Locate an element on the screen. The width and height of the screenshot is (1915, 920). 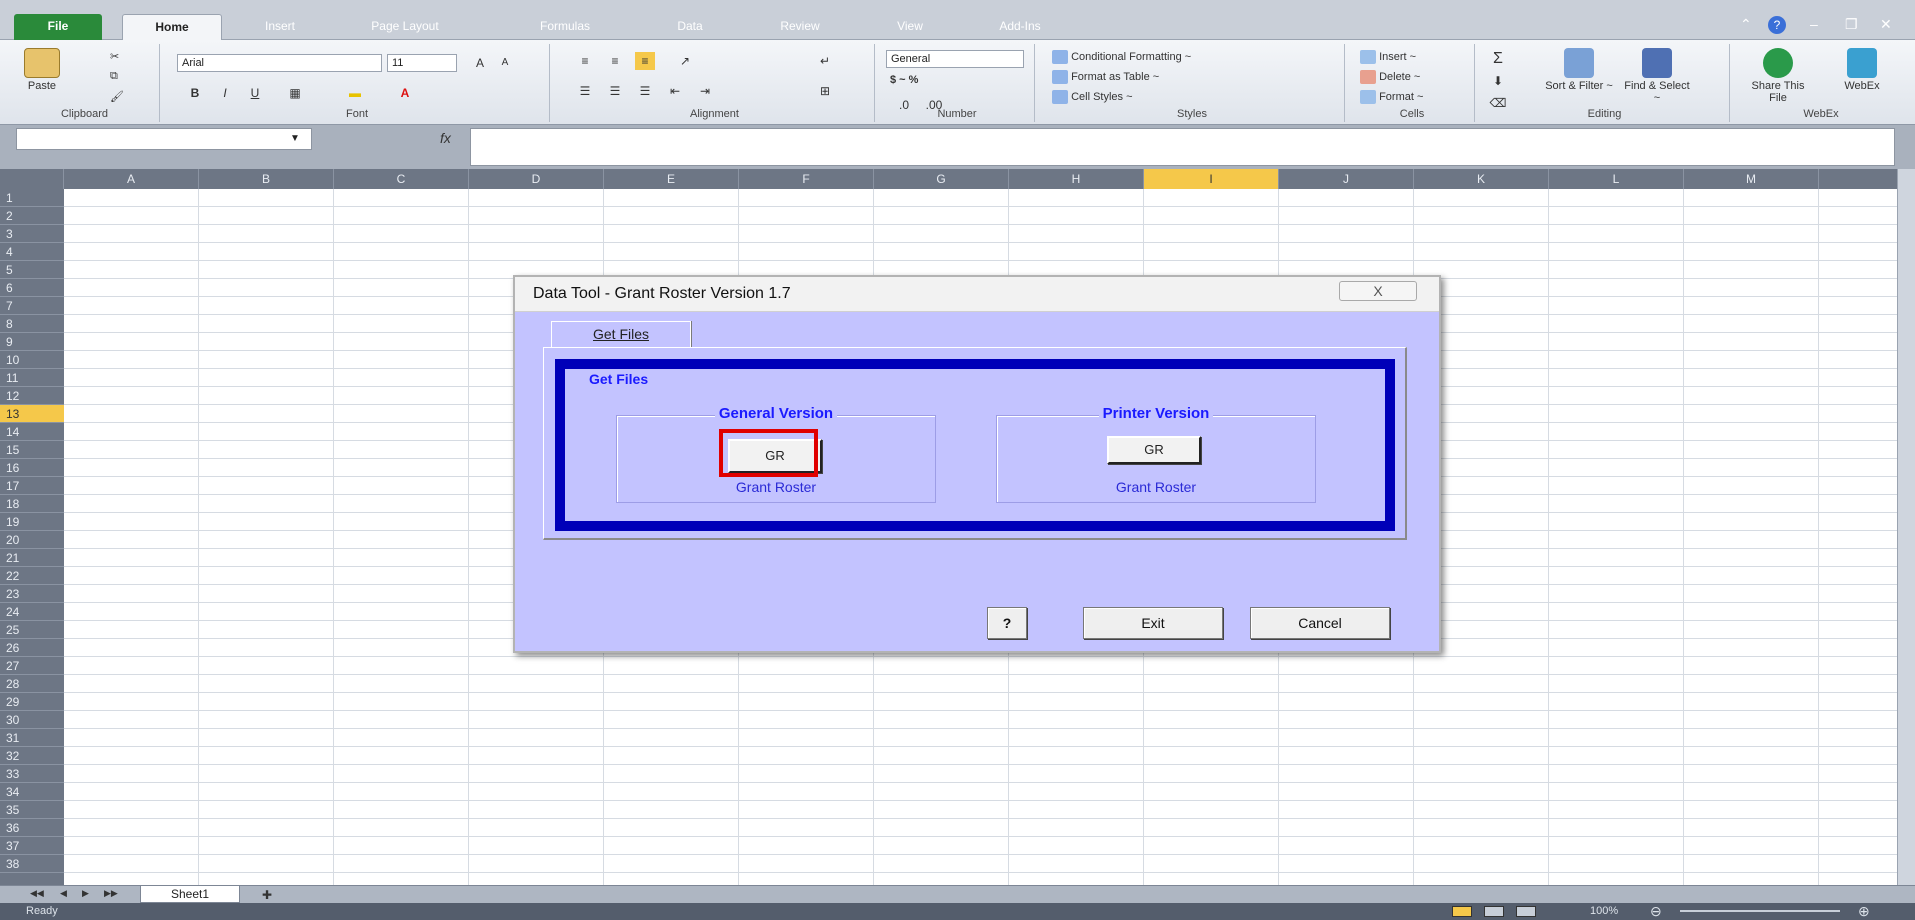
italic-icon: I is located at coordinates (225, 93).